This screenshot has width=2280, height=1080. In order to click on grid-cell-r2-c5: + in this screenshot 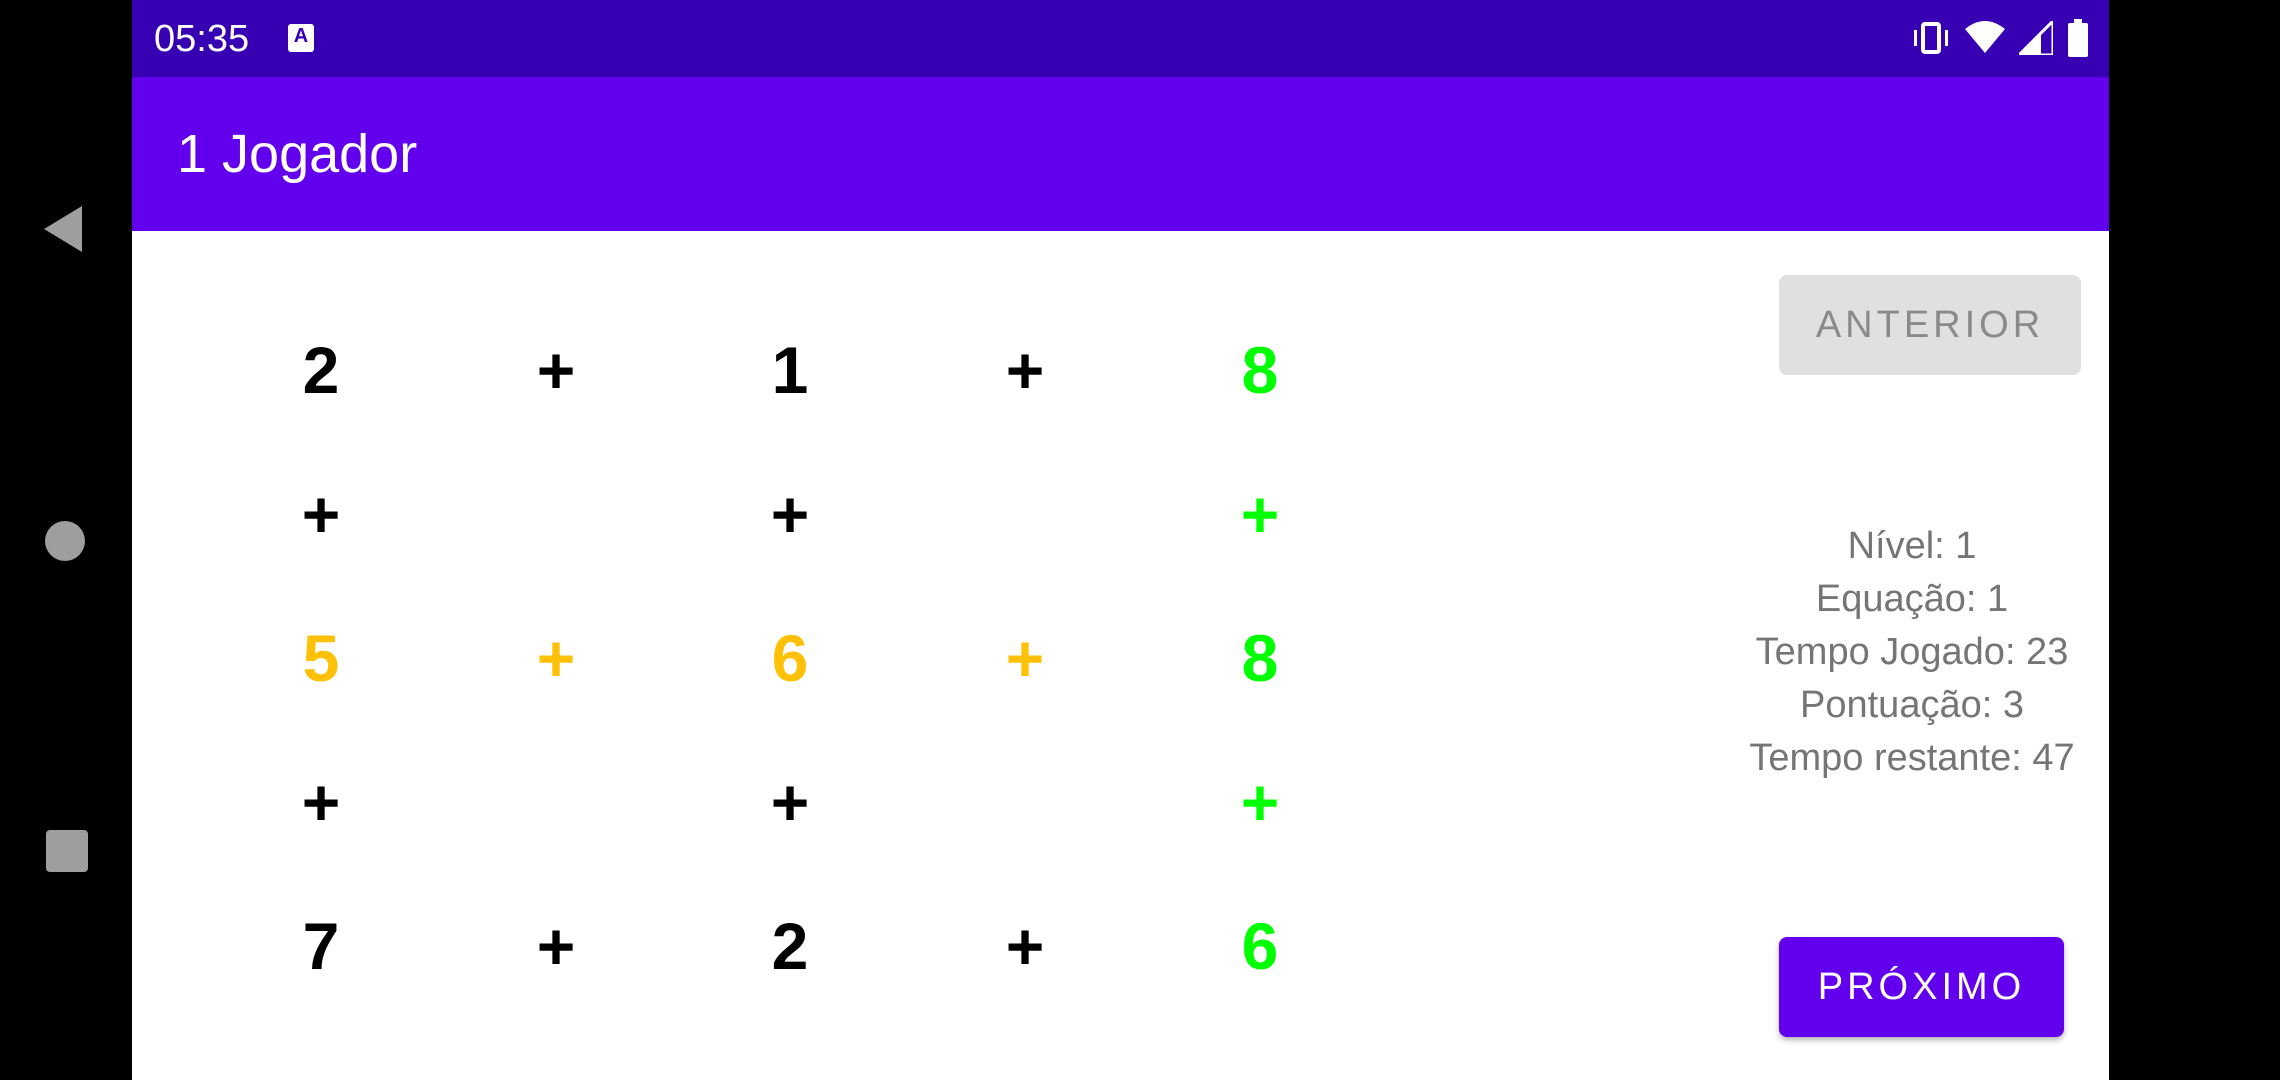, I will do `click(1260, 514)`.